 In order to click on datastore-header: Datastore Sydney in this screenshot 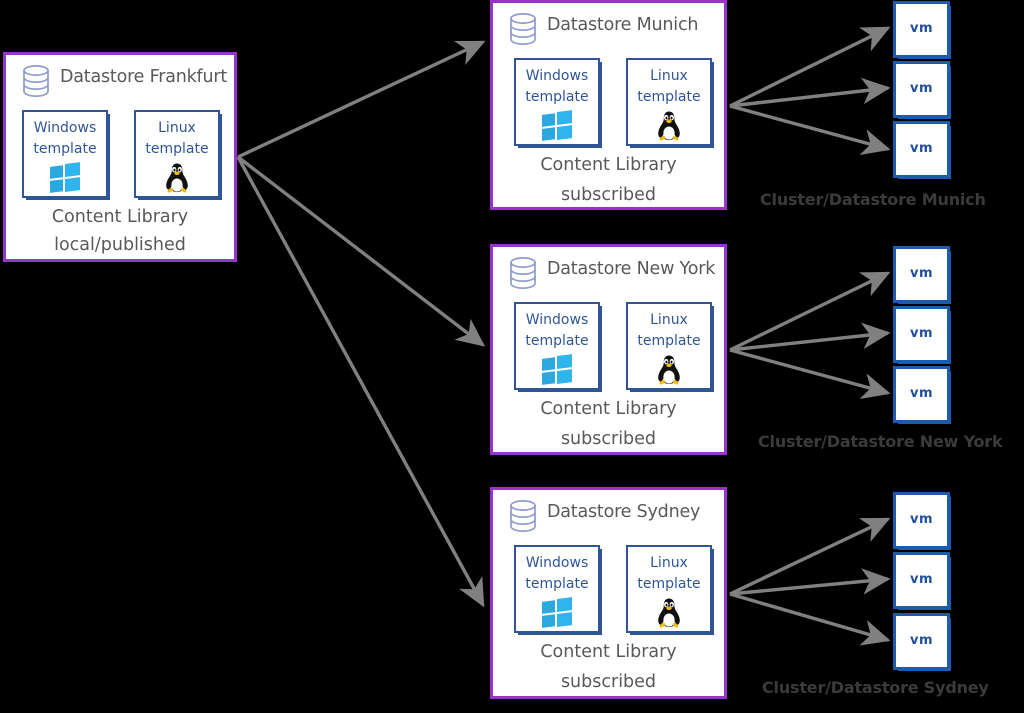, I will do `click(608, 513)`.